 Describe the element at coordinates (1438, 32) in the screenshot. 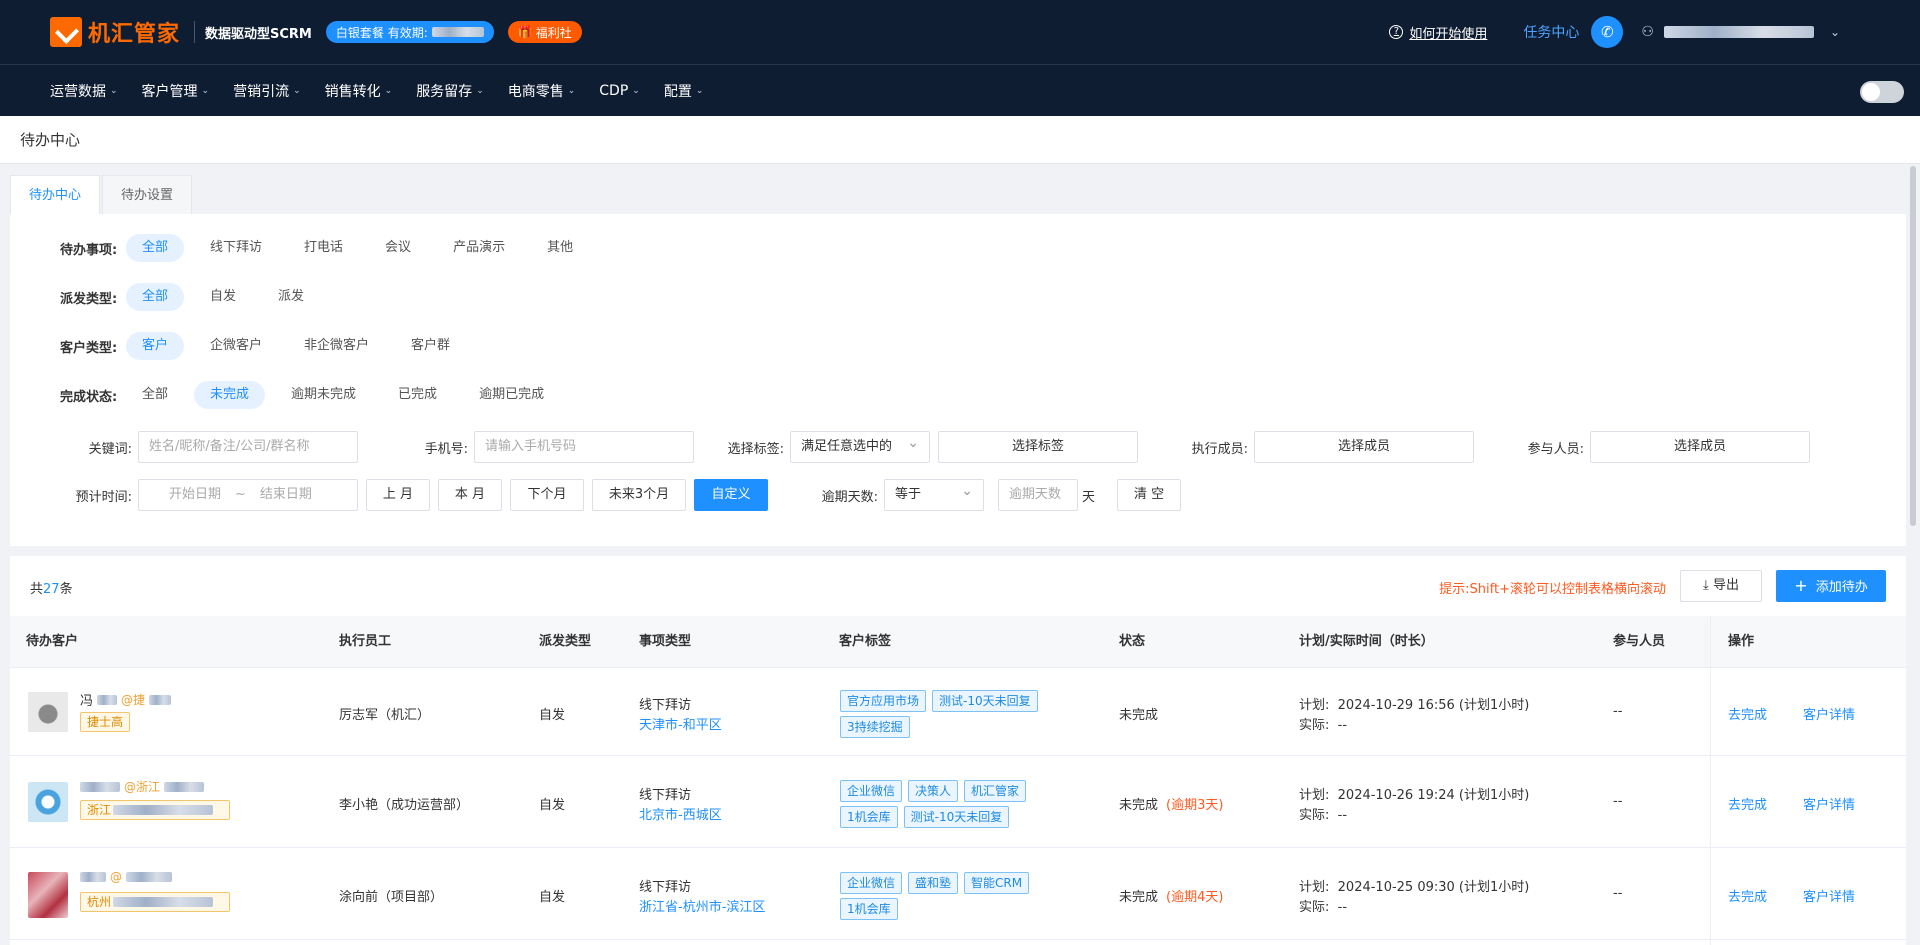

I see `help-link: ? 如何开始使用` at that location.